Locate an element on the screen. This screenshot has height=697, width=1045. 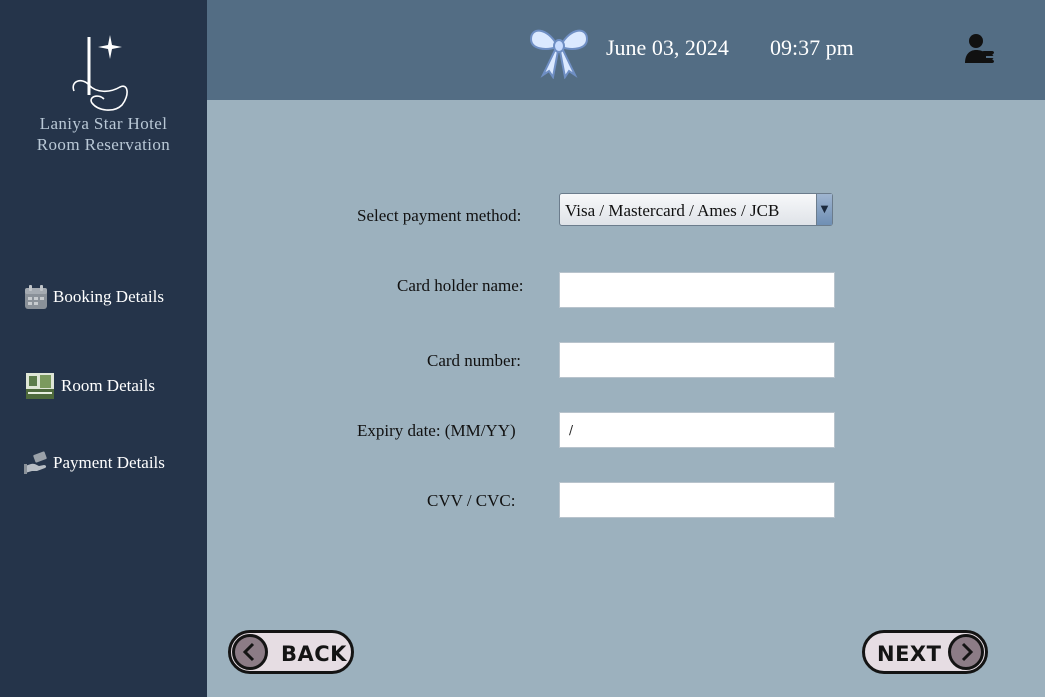
room-icon is located at coordinates (40, 386).